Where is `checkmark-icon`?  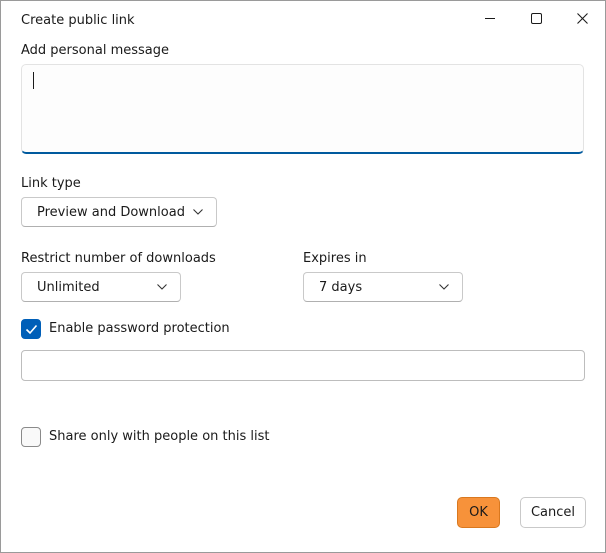
checkmark-icon is located at coordinates (31, 329).